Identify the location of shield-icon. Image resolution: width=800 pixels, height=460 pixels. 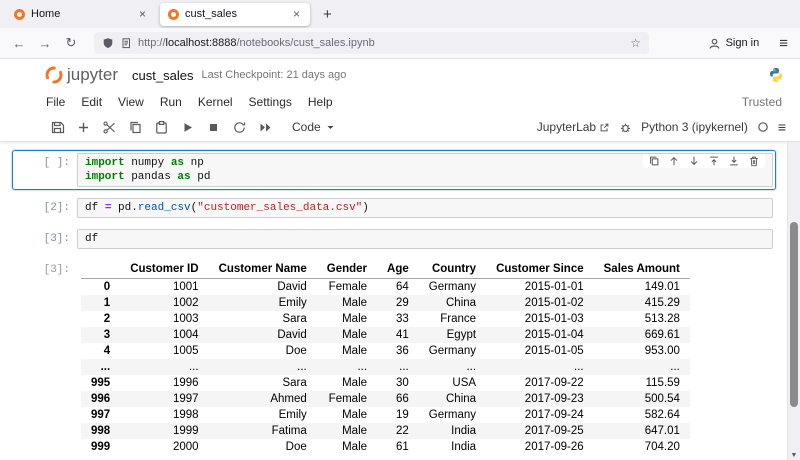
(108, 43).